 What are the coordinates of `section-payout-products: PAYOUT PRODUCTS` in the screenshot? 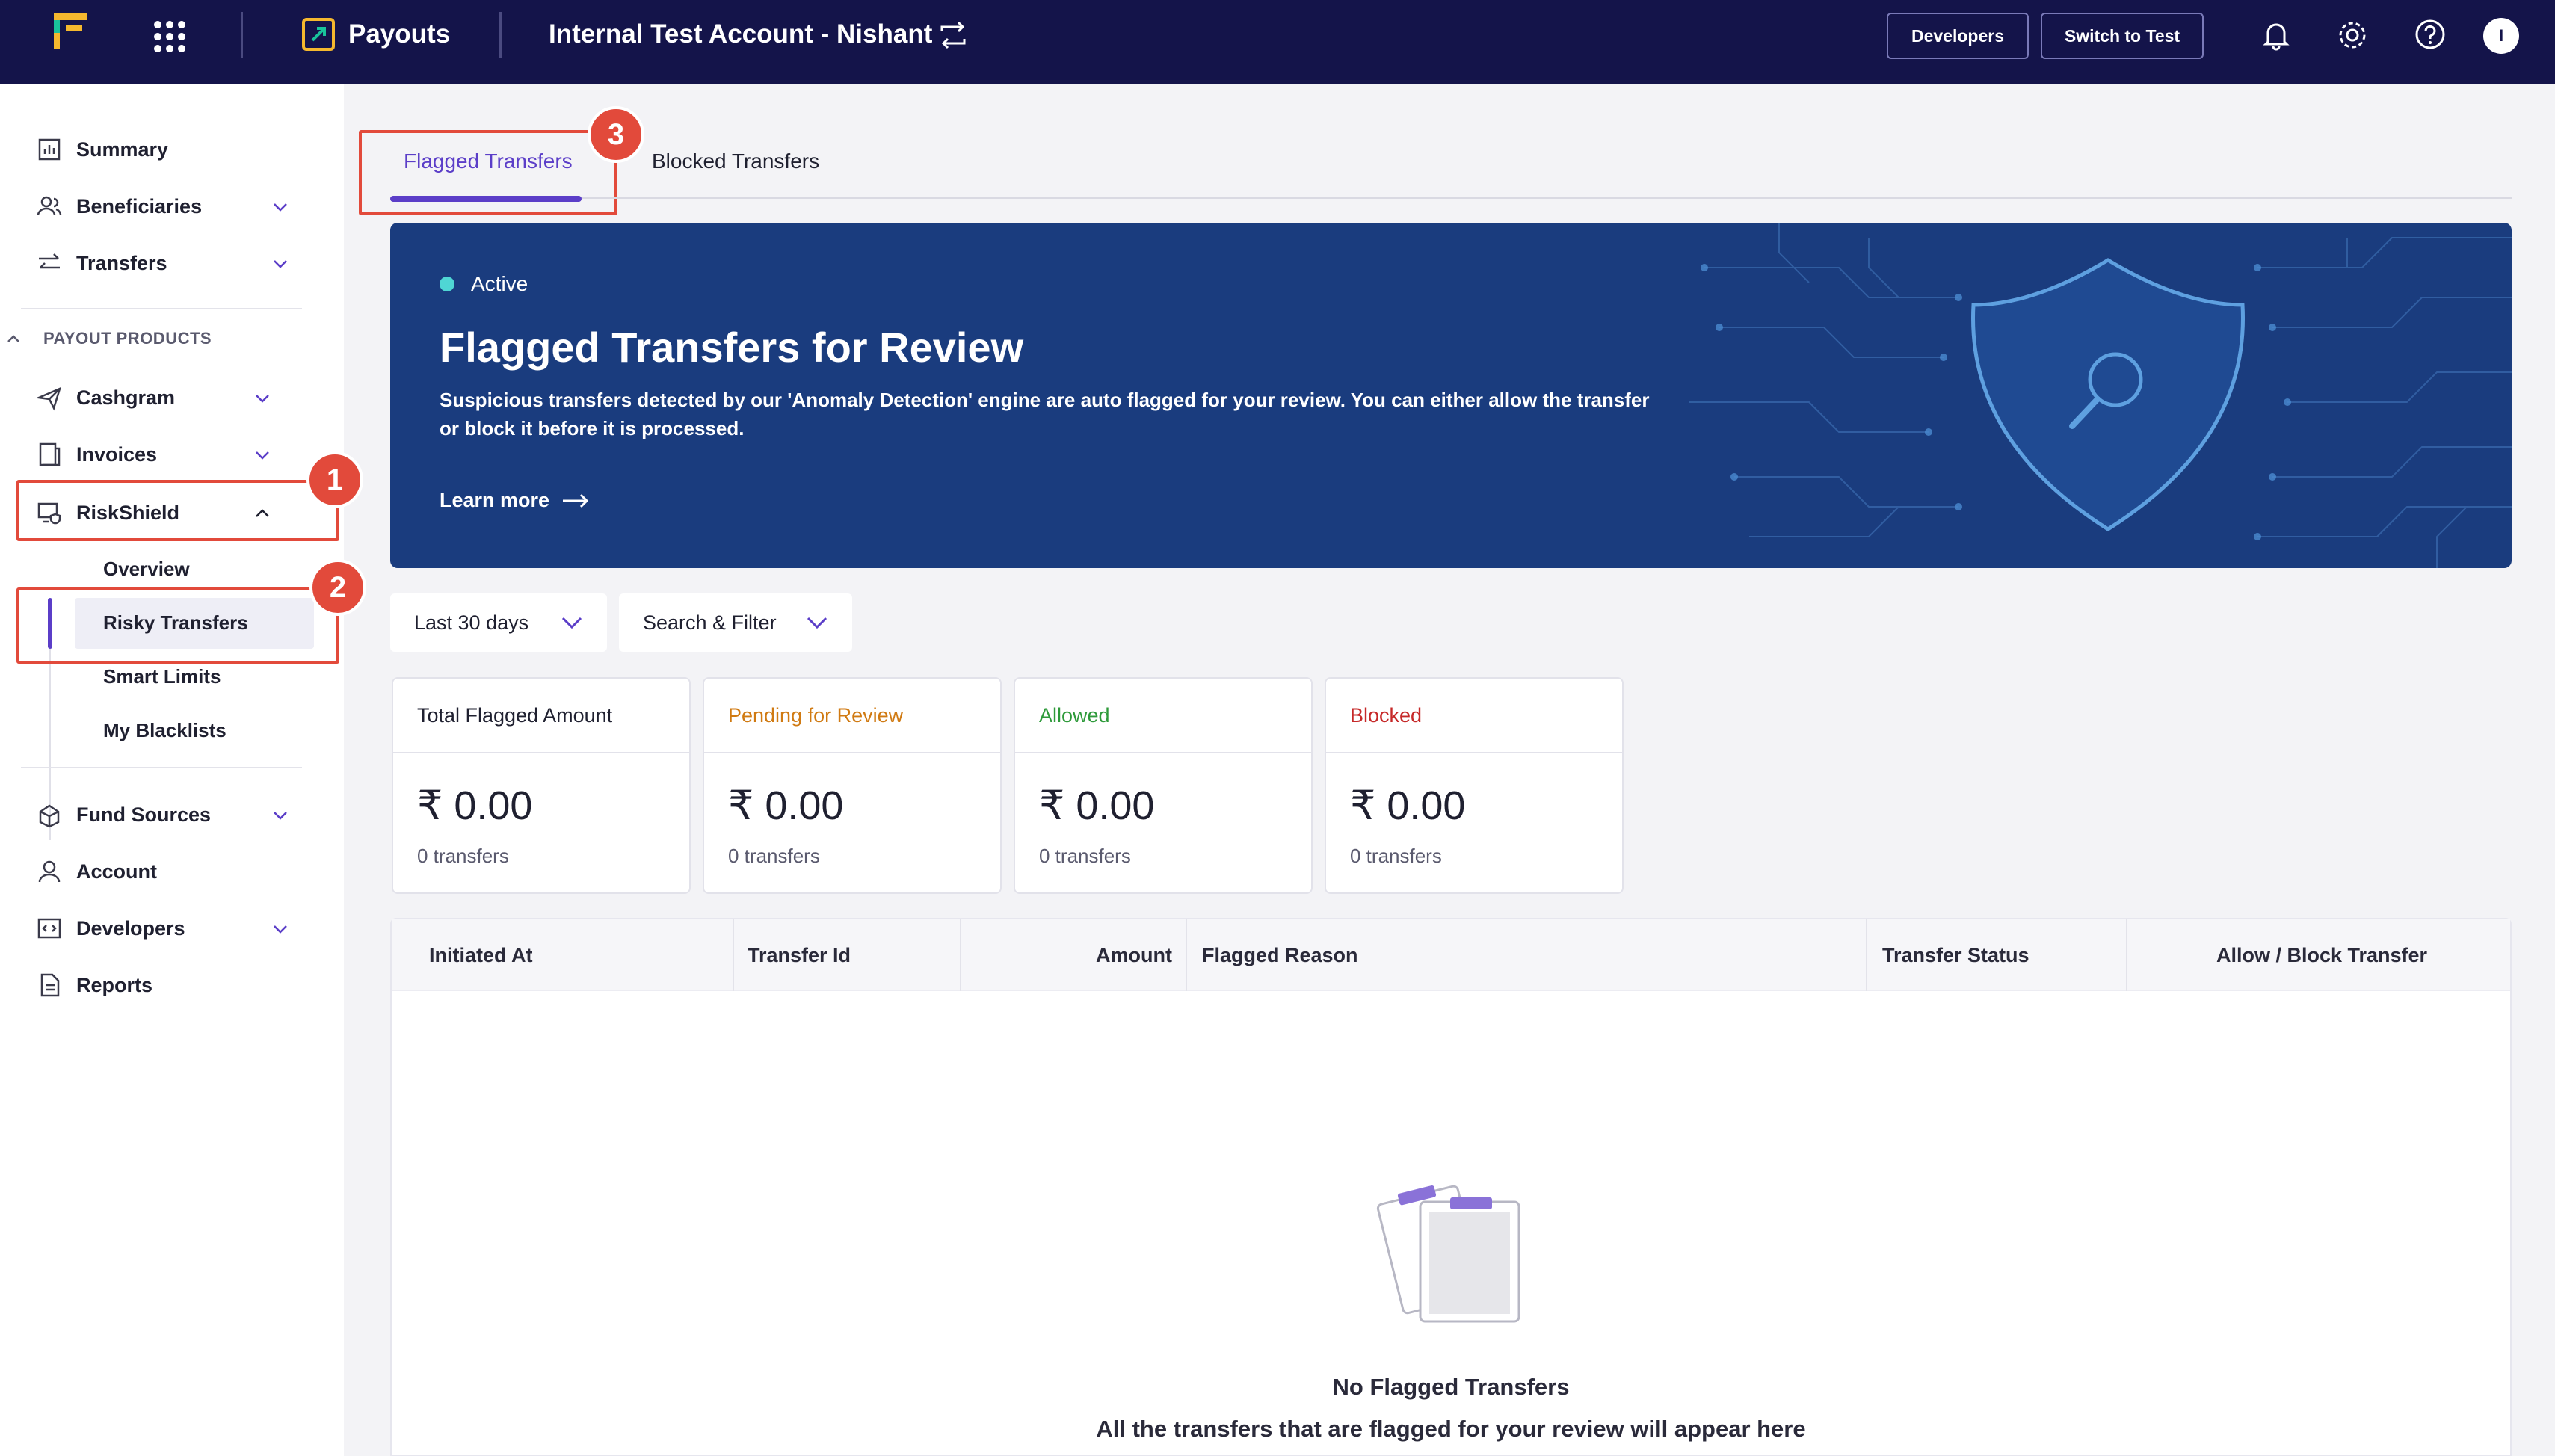 It's located at (109, 338).